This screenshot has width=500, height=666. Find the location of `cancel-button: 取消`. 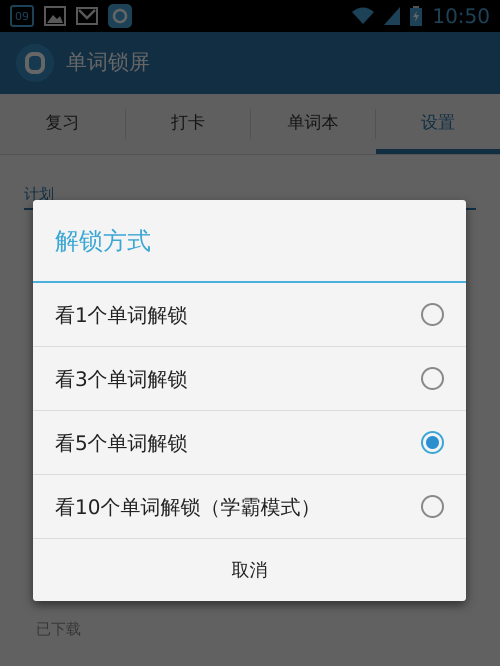

cancel-button: 取消 is located at coordinates (249, 570).